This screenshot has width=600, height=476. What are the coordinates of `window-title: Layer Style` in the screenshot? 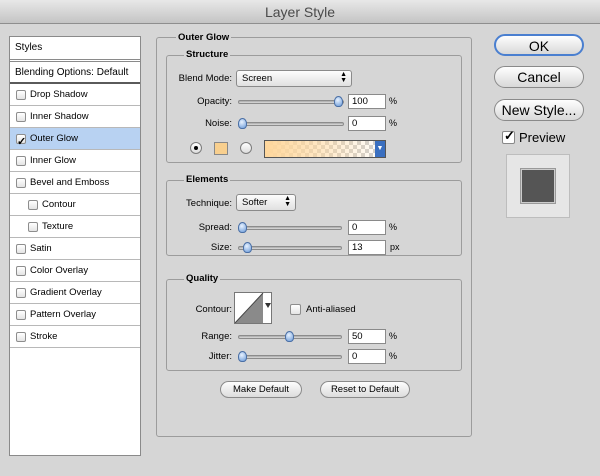 It's located at (300, 12).